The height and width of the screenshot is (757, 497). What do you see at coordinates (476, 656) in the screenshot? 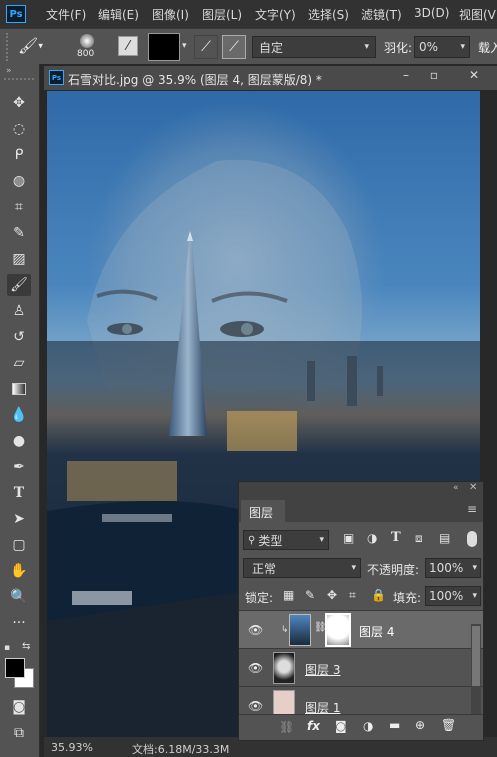
I see `scrollbar-thumb` at bounding box center [476, 656].